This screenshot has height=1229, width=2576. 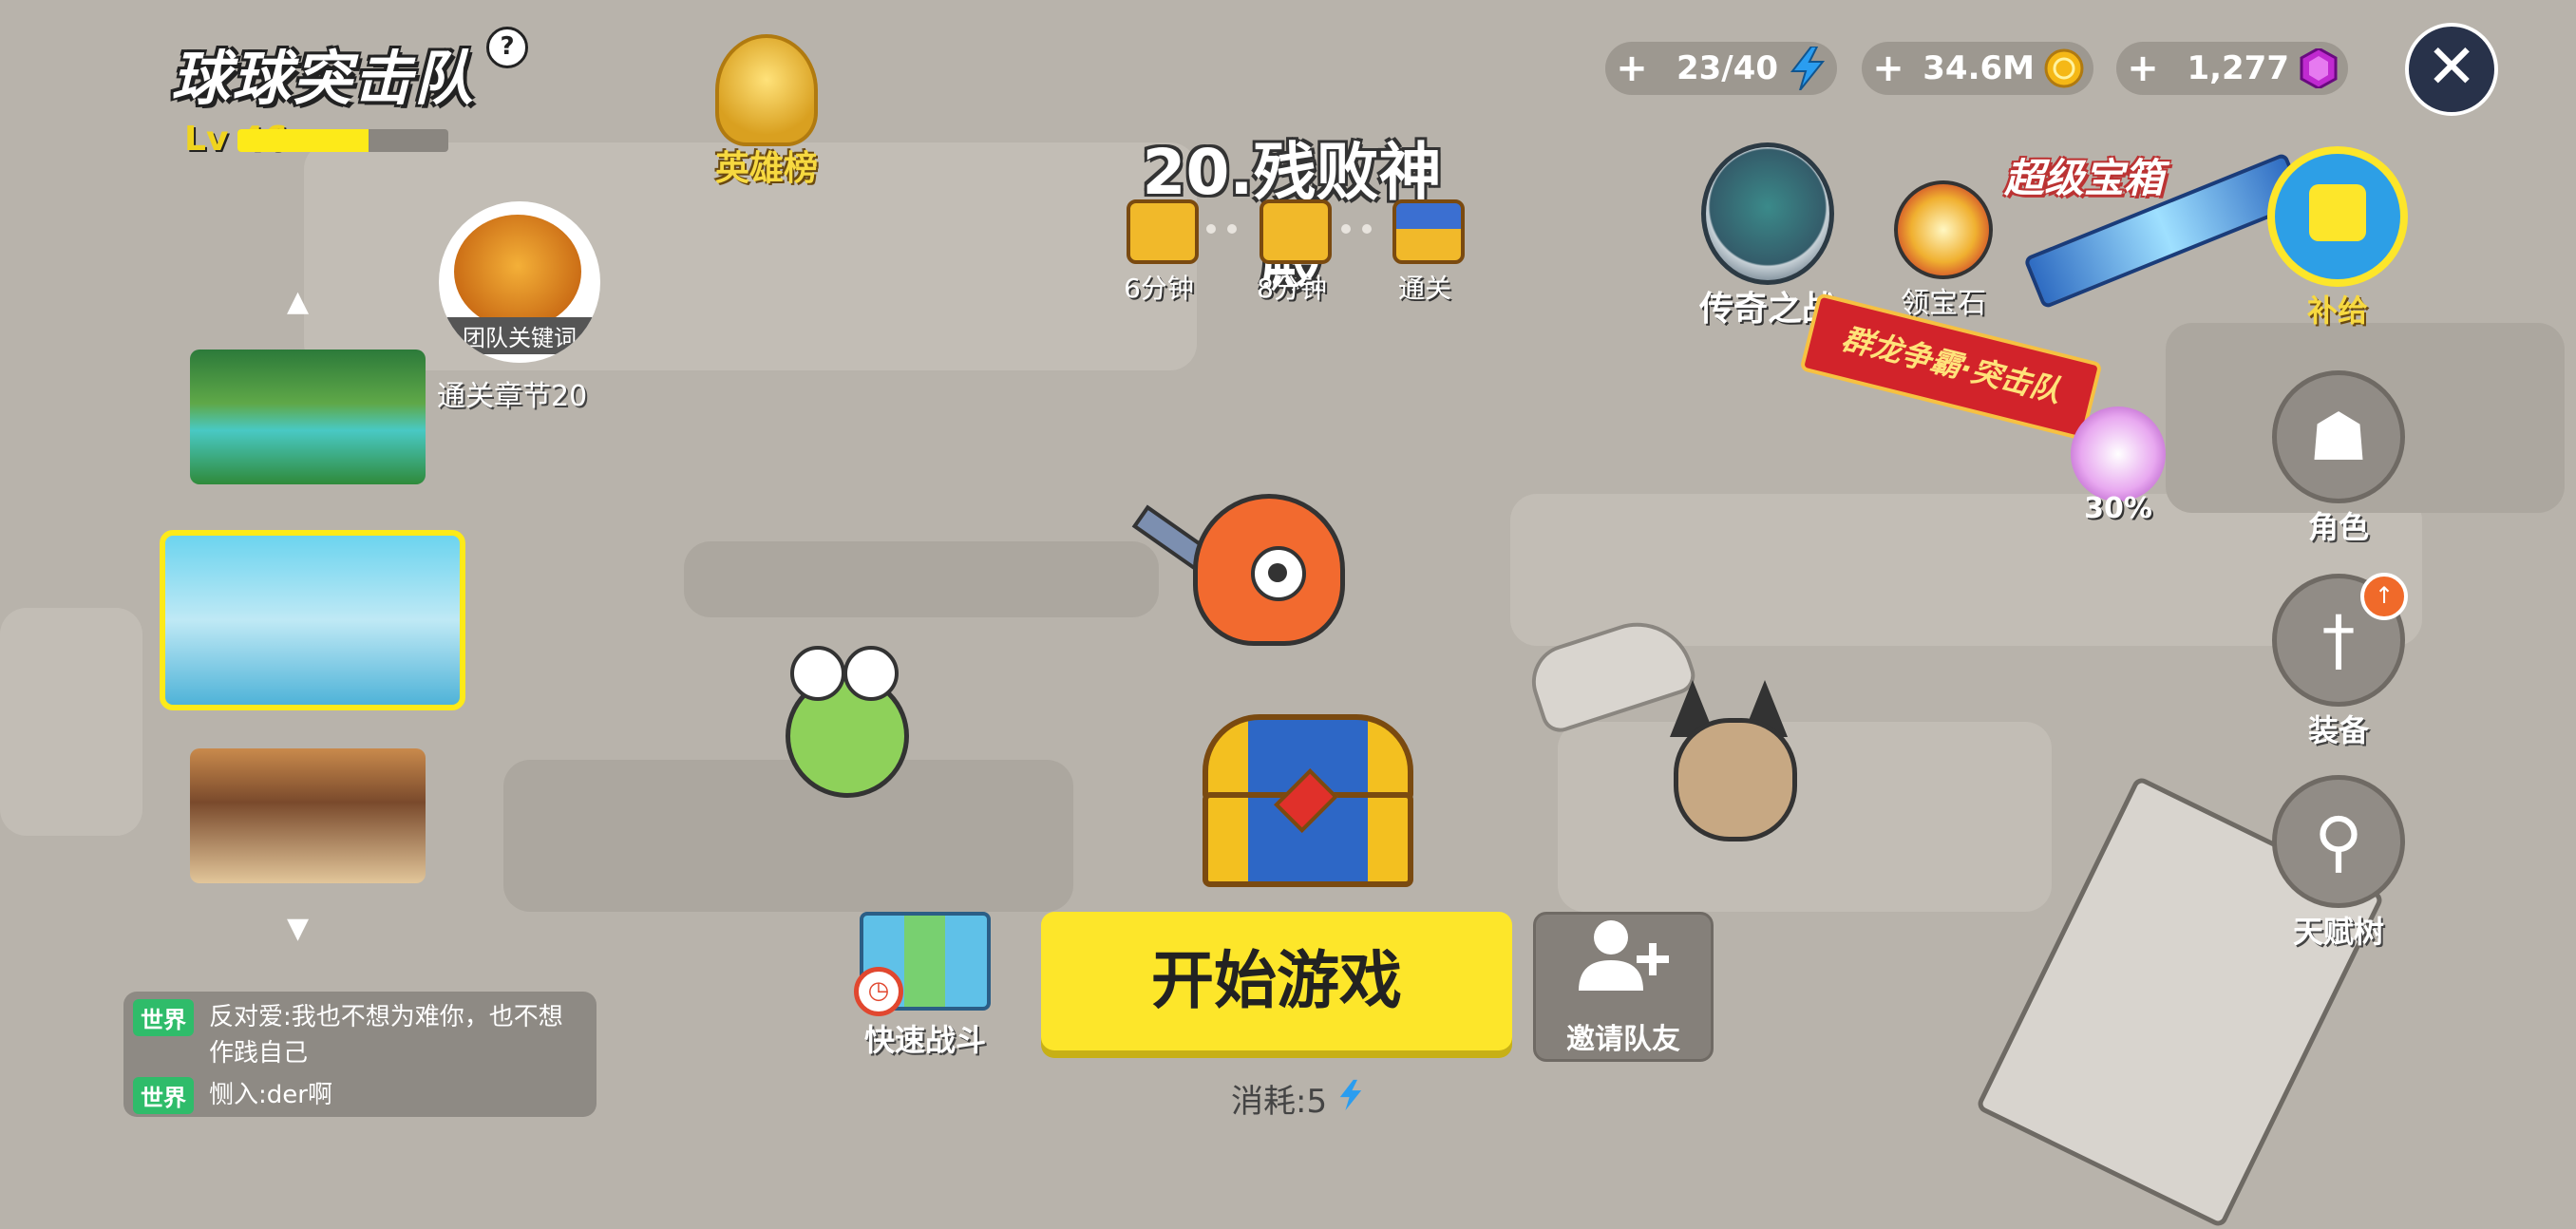 I want to click on add-gem-icon: +, so click(x=2142, y=68).